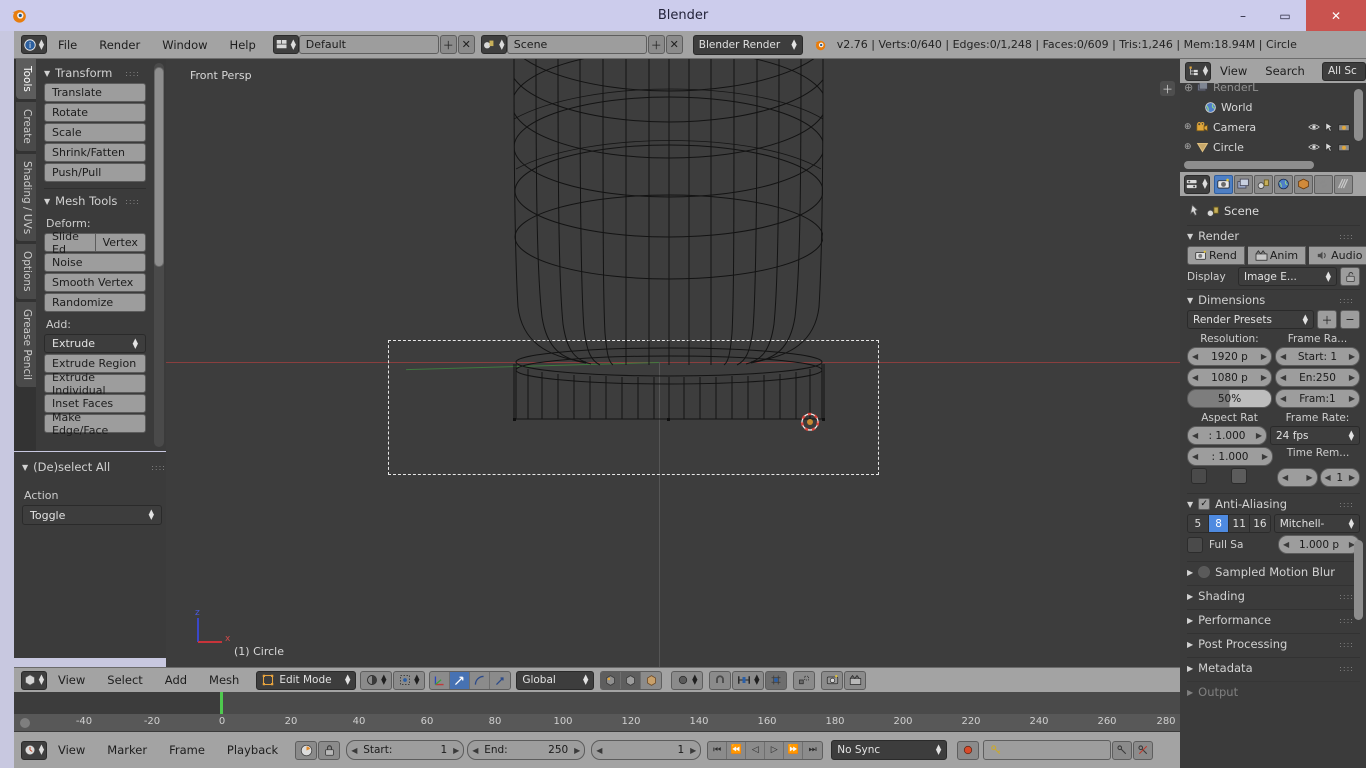  What do you see at coordinates (1297, 477) in the screenshot?
I see `time-remap-old-field: ◀ ▶` at bounding box center [1297, 477].